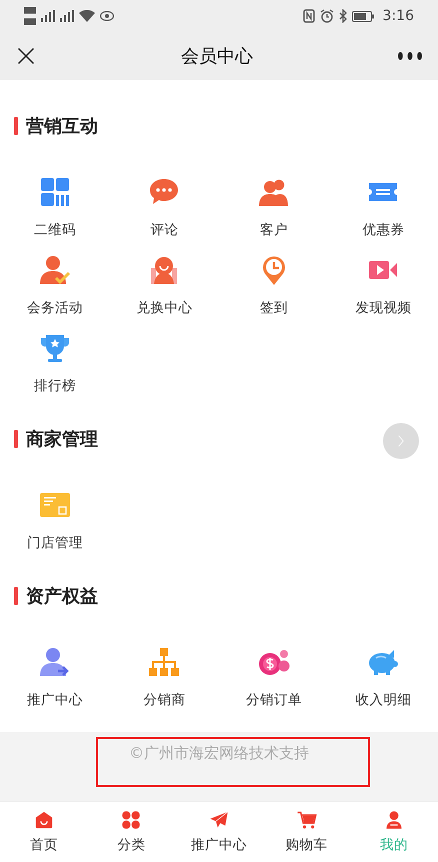  Describe the element at coordinates (26, 56) in the screenshot. I see `close-icon` at that location.